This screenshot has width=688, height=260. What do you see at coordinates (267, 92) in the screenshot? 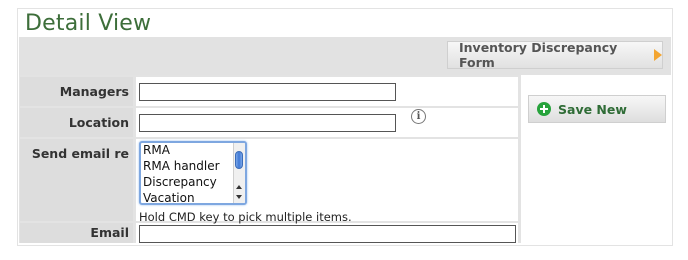
I see `managers-name-input` at bounding box center [267, 92].